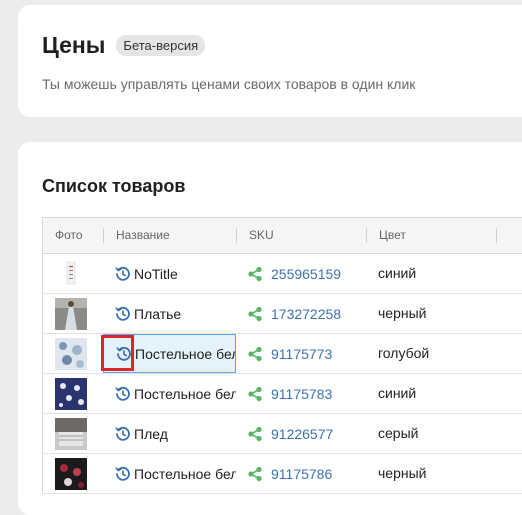 The width and height of the screenshot is (522, 515). What do you see at coordinates (261, 235) in the screenshot?
I see `column-header-sku: SKU` at bounding box center [261, 235].